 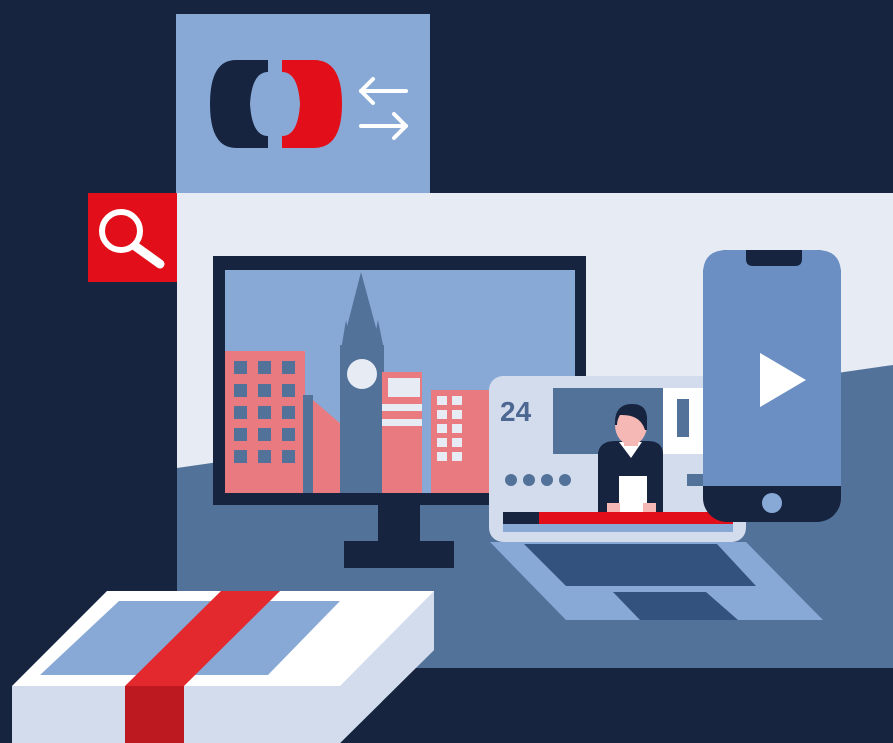 I want to click on ticker-tag, so click(x=521, y=518).